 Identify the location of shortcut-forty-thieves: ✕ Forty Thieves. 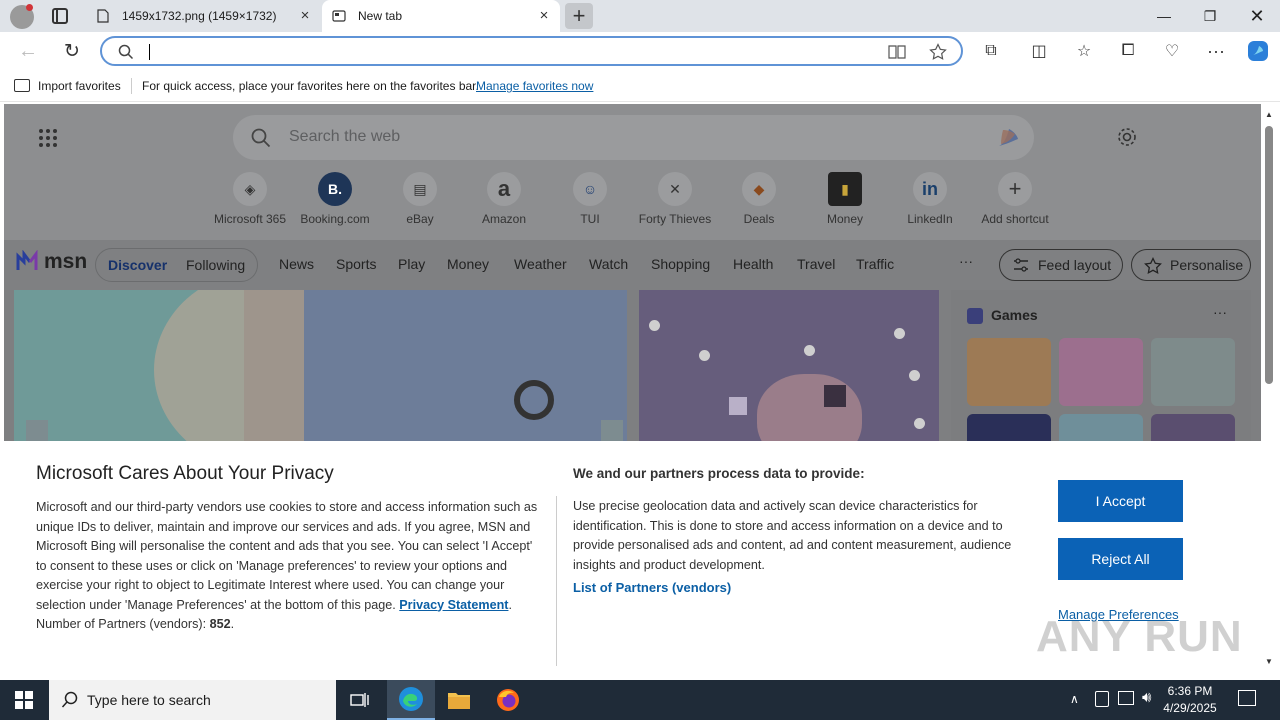
(675, 199).